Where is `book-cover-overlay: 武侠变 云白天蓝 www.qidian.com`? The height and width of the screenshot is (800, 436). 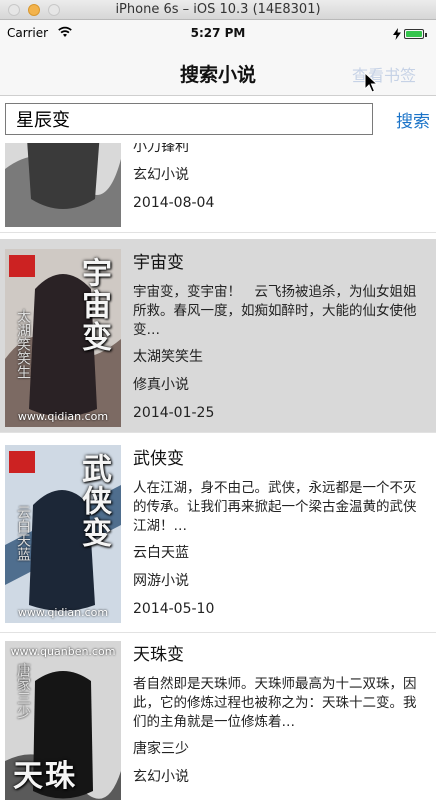 book-cover-overlay: 武侠变 云白天蓝 www.qidian.com is located at coordinates (63, 534).